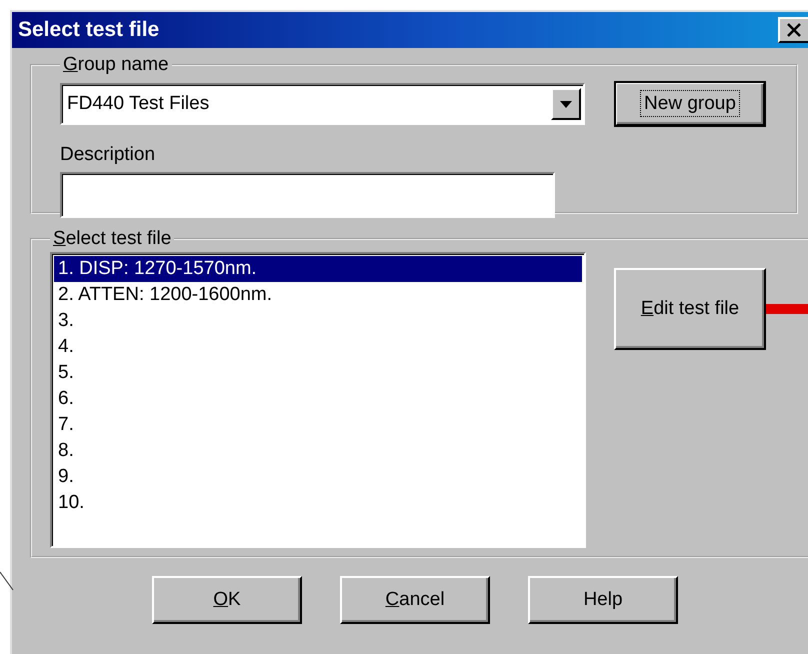 This screenshot has height=654, width=808. What do you see at coordinates (116, 65) in the screenshot?
I see `group-label: Group name` at bounding box center [116, 65].